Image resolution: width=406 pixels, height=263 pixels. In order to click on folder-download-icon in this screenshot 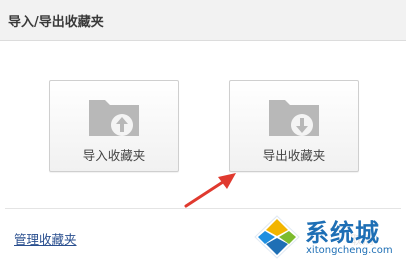, I will do `click(294, 118)`.